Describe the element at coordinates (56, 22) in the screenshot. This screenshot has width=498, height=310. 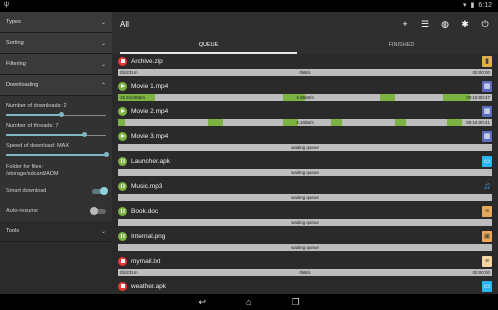
I see `drawer-section-types: Types ⌄` at that location.